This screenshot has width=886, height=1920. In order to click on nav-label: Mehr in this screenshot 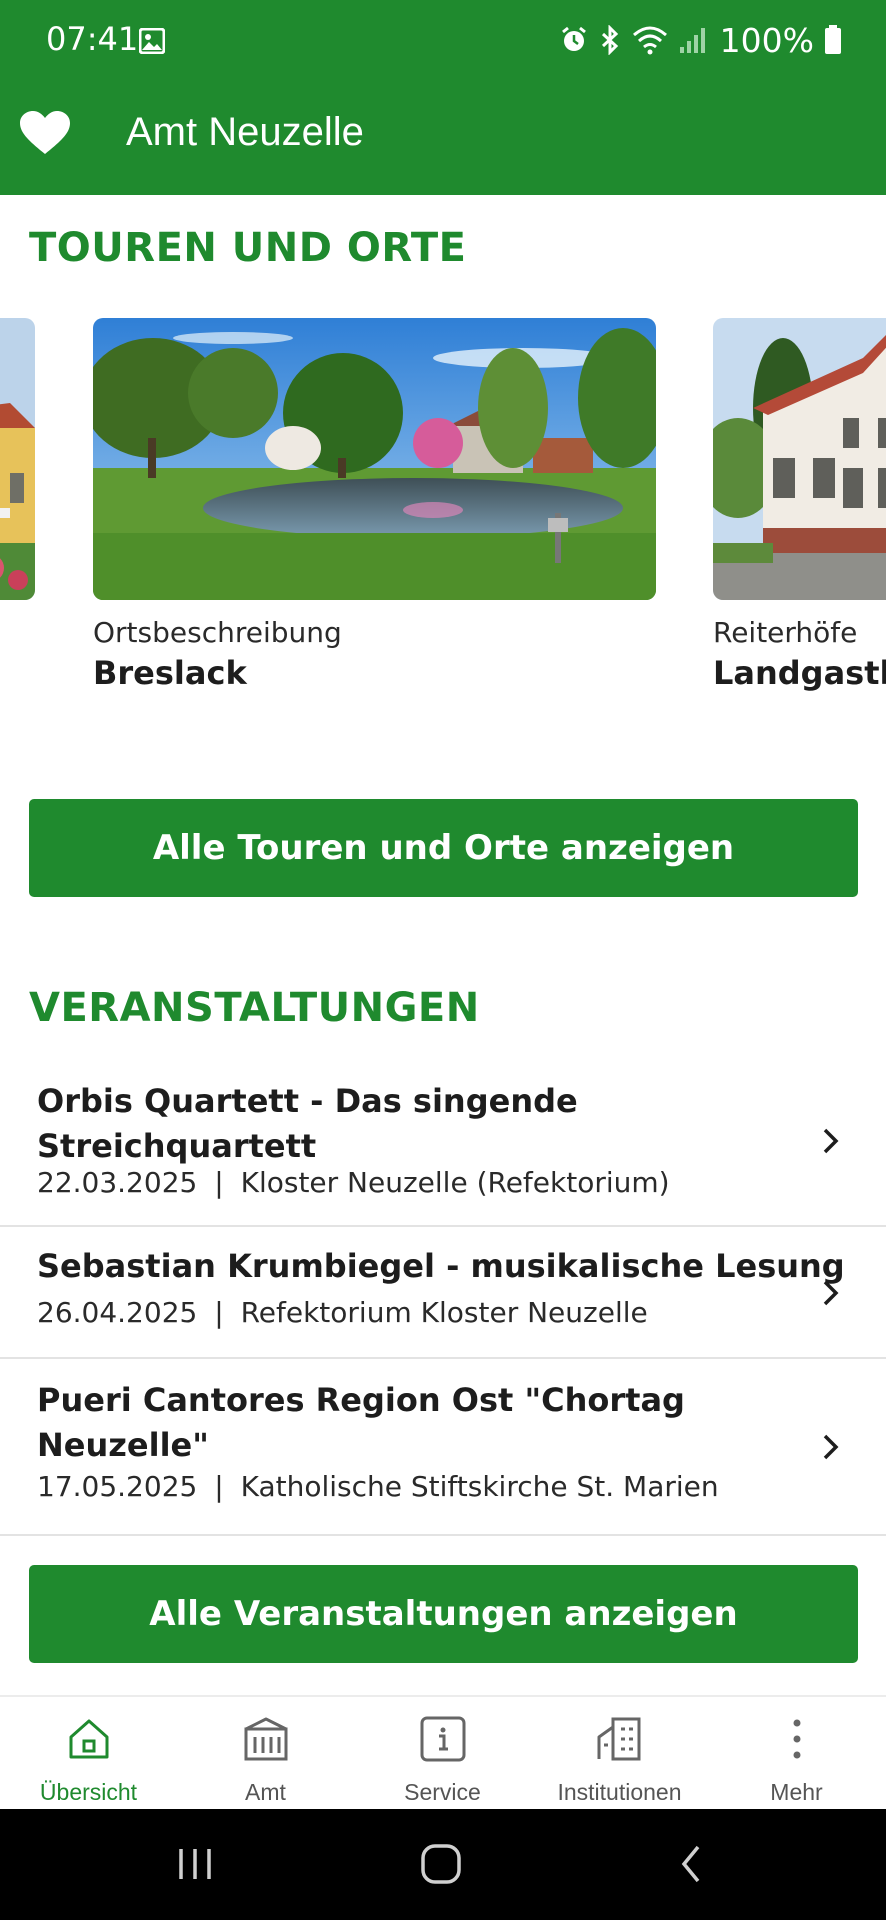, I will do `click(796, 1792)`.